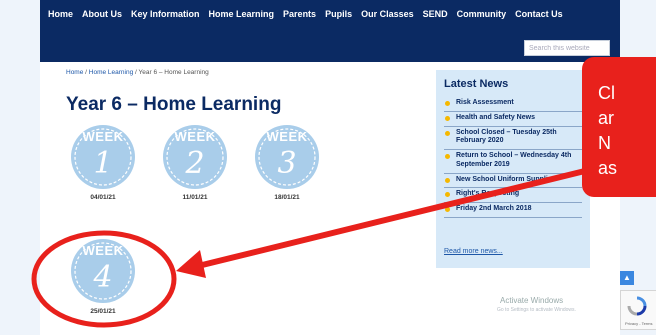  Describe the element at coordinates (287, 197) in the screenshot. I see `week-date: 18/01/21` at that location.